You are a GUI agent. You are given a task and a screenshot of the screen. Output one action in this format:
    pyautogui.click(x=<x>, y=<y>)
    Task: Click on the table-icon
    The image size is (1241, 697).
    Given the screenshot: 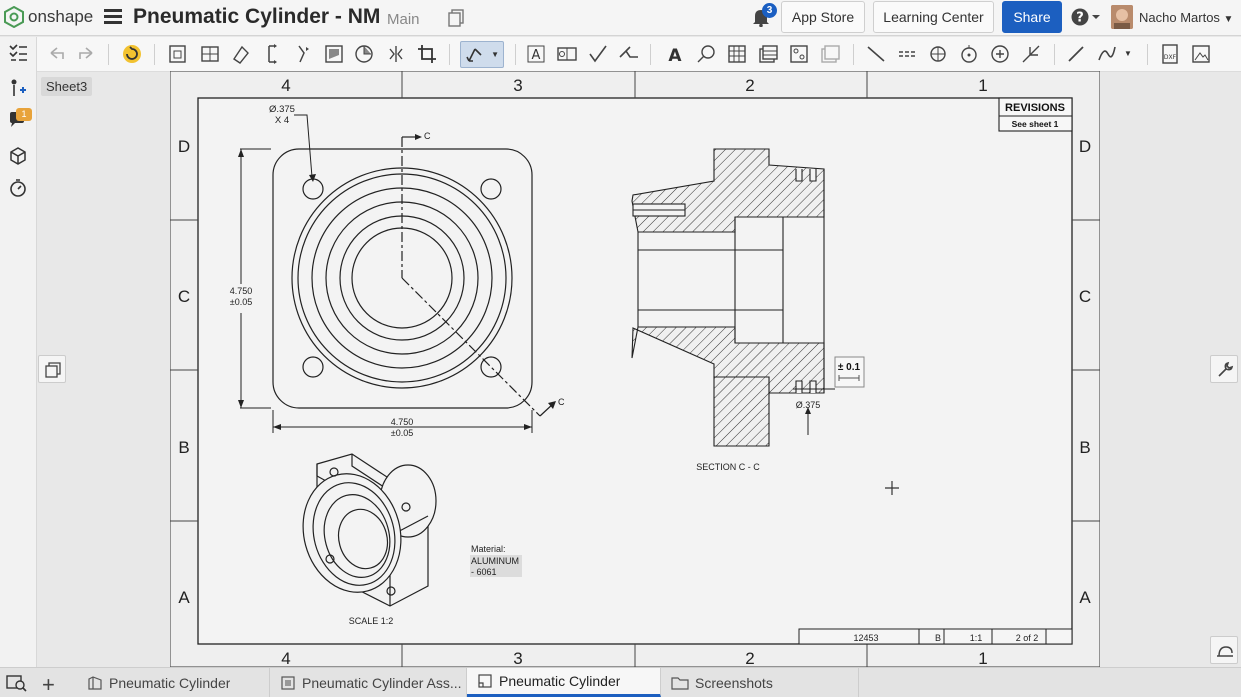 What is the action you would take?
    pyautogui.click(x=737, y=54)
    